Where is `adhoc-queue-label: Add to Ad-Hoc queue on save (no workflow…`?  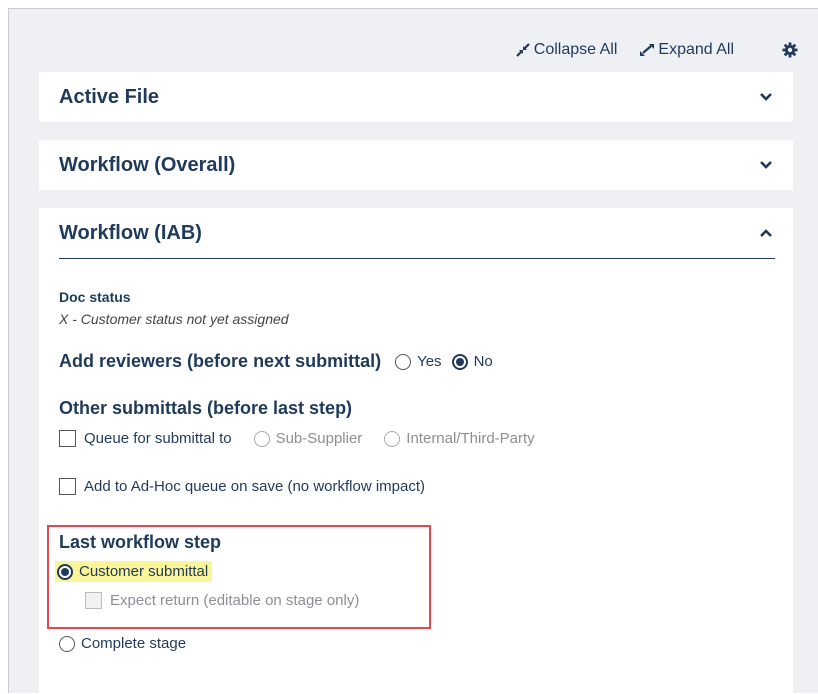 adhoc-queue-label: Add to Ad-Hoc queue on save (no workflow… is located at coordinates (255, 486).